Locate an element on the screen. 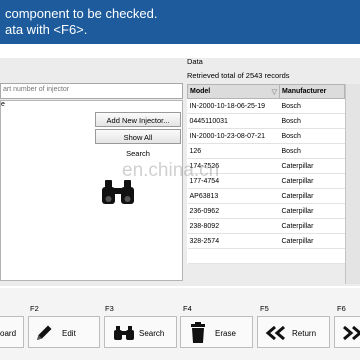 The image size is (360, 360). fkey-label-f6: F6 is located at coordinates (341, 308).